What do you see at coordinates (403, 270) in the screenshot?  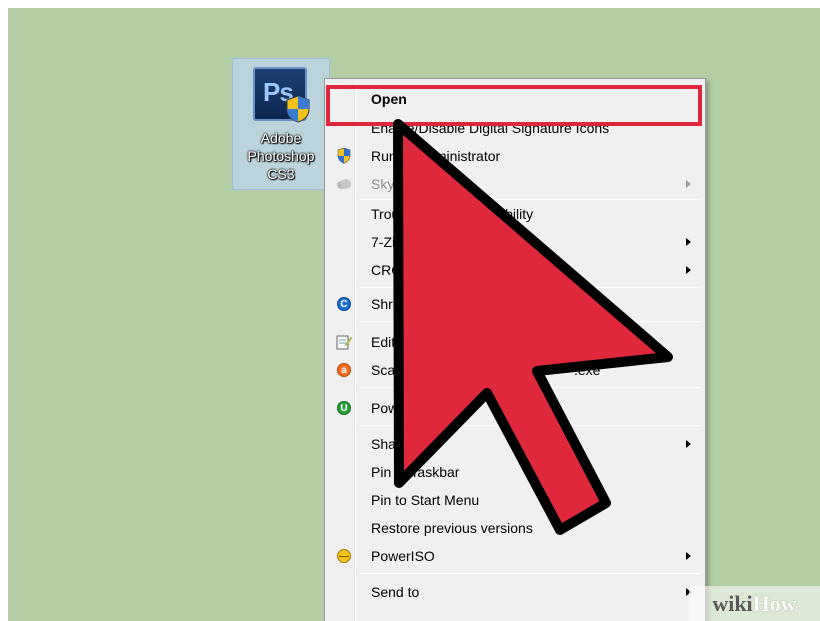 I see `menu-item-label: CRC SHA` at bounding box center [403, 270].